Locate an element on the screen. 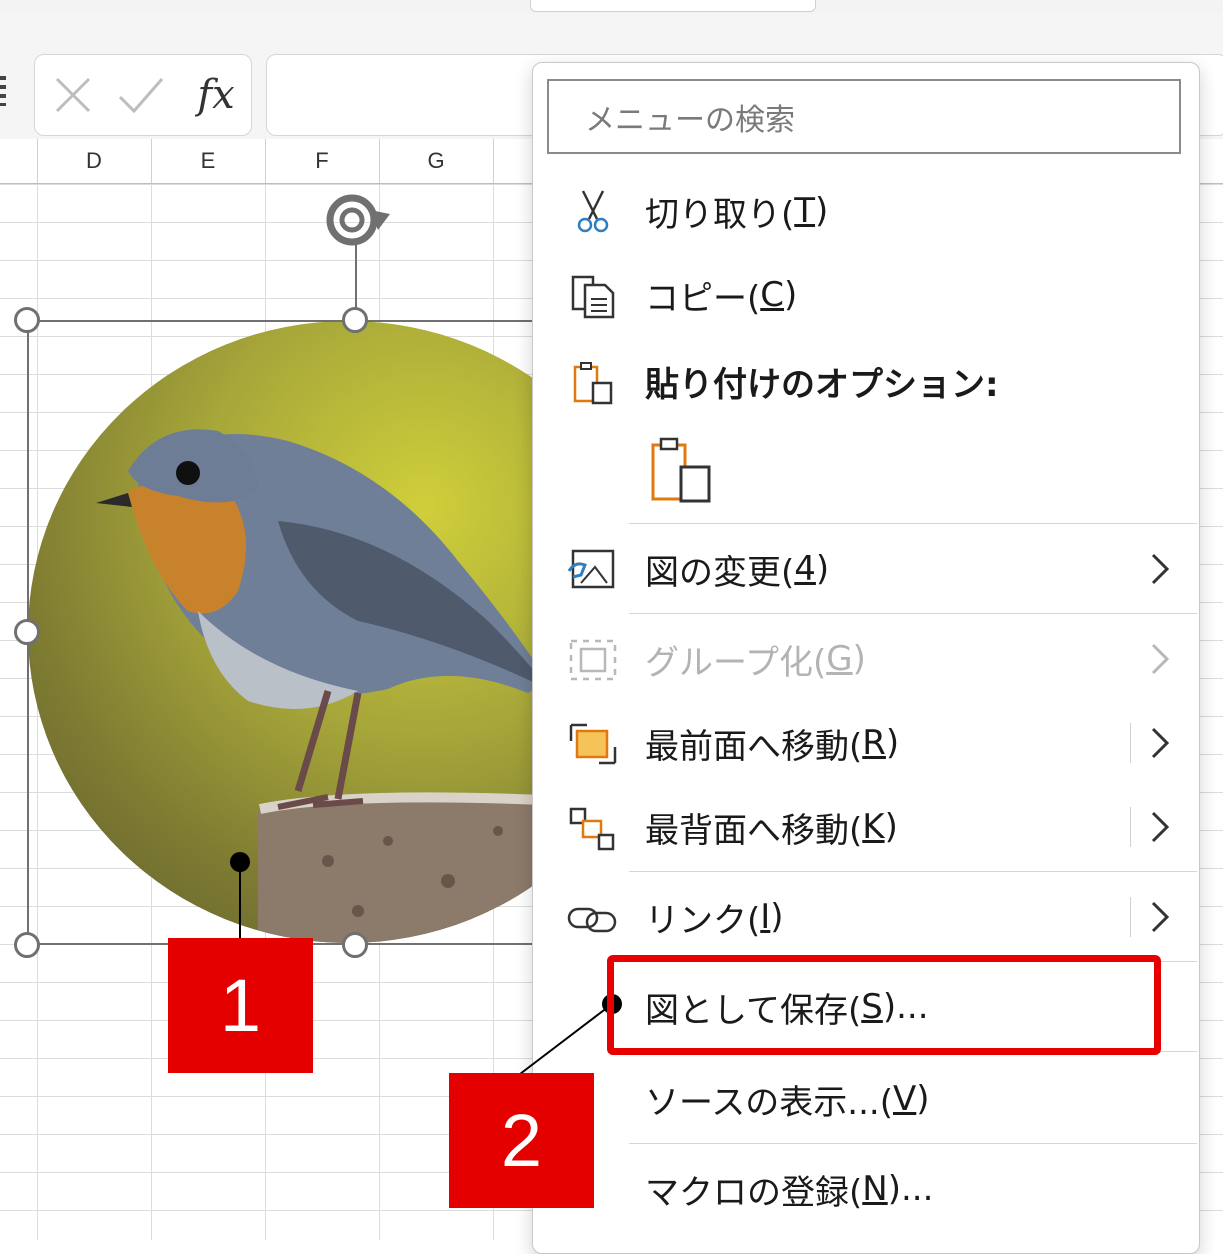 The width and height of the screenshot is (1223, 1254). callout-2: 2 is located at coordinates (521, 1140).